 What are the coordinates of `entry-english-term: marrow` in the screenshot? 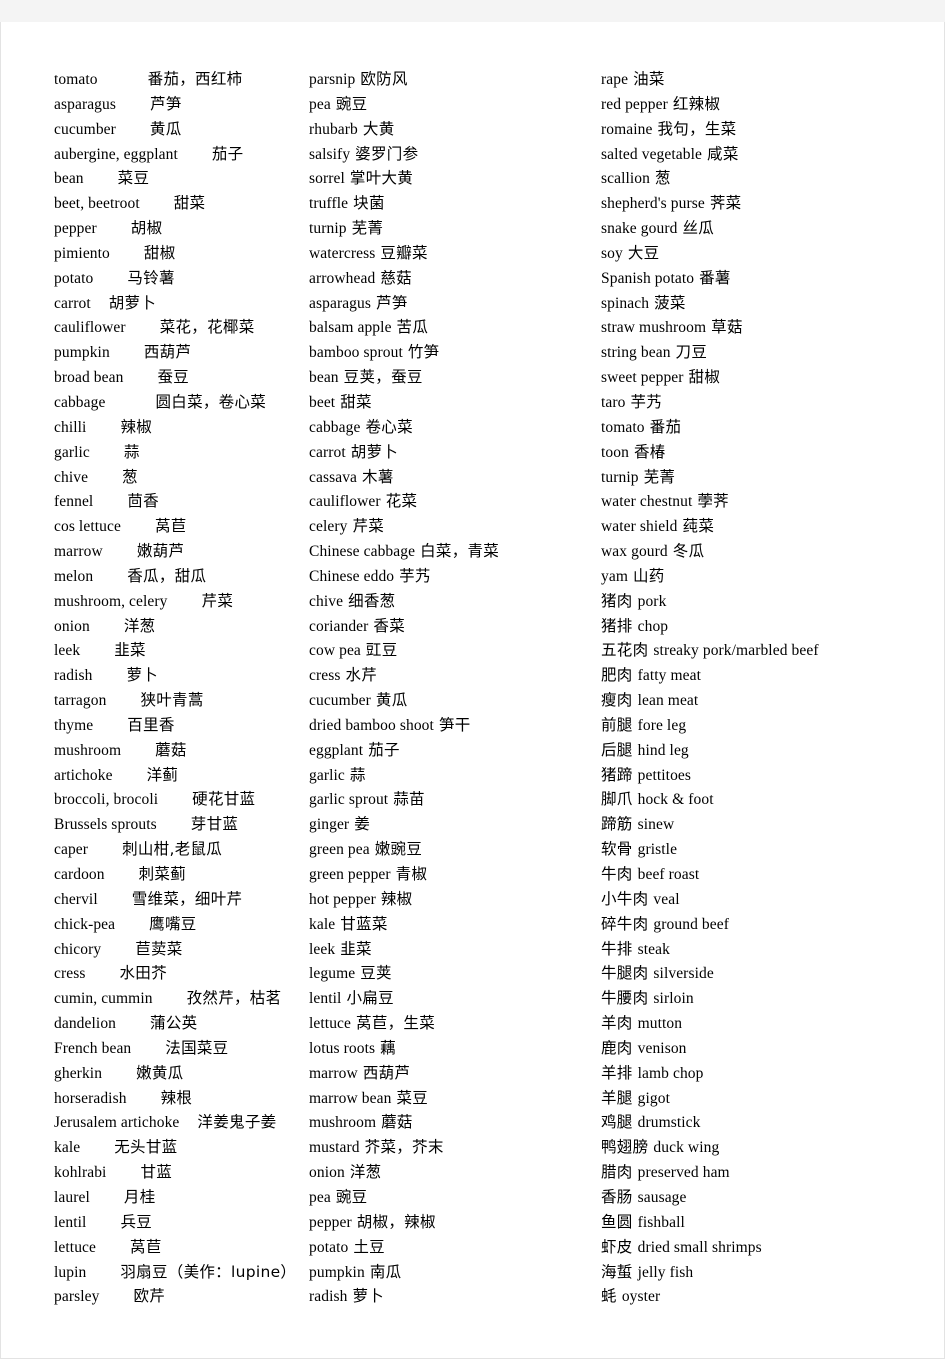 It's located at (333, 1073).